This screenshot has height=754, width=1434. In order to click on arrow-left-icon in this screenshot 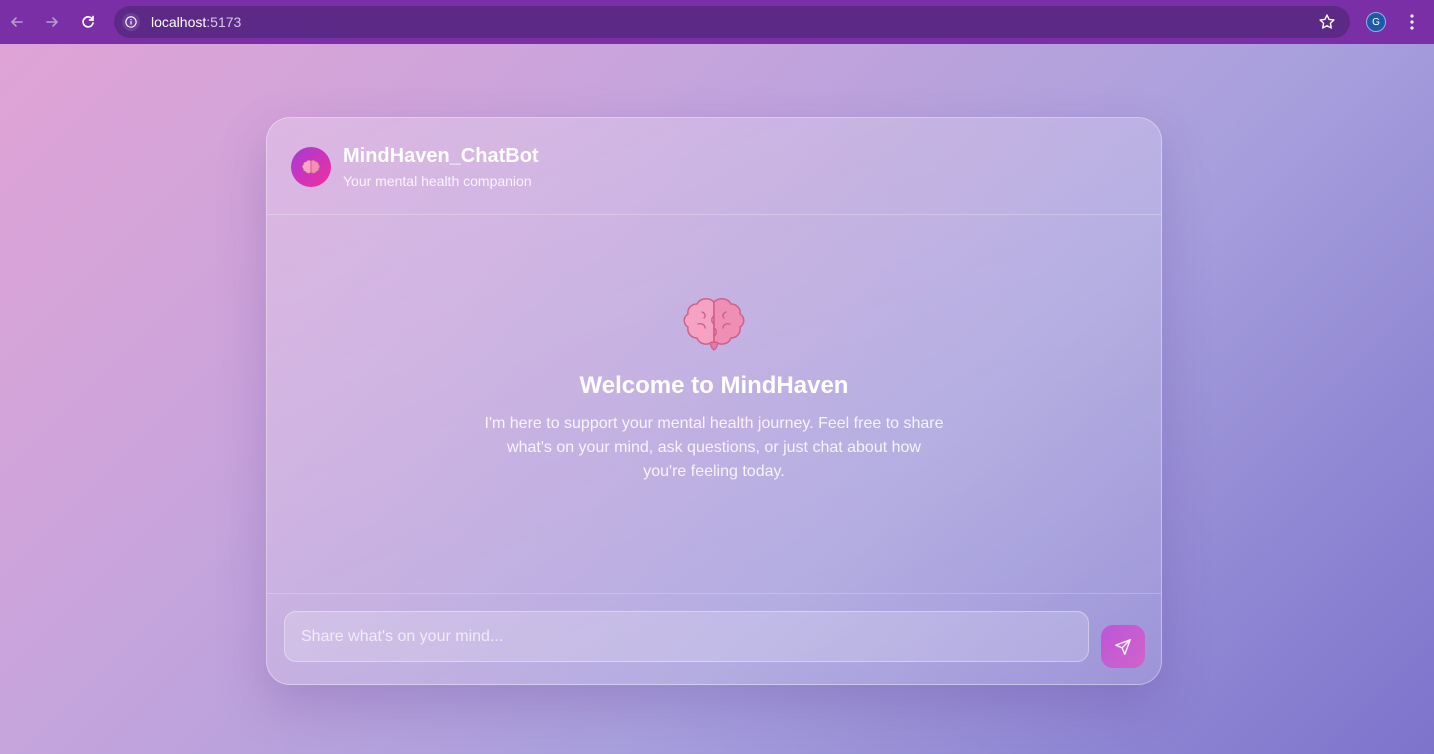, I will do `click(16, 22)`.